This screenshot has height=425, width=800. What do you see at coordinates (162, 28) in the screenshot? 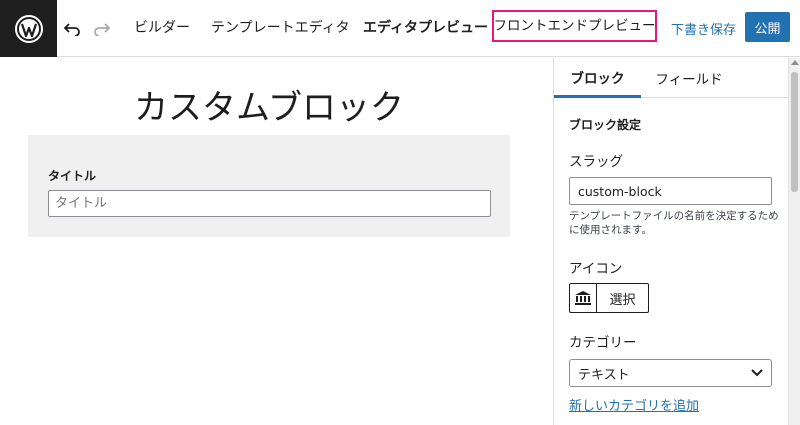
I see `nav-builder: ビルダー` at bounding box center [162, 28].